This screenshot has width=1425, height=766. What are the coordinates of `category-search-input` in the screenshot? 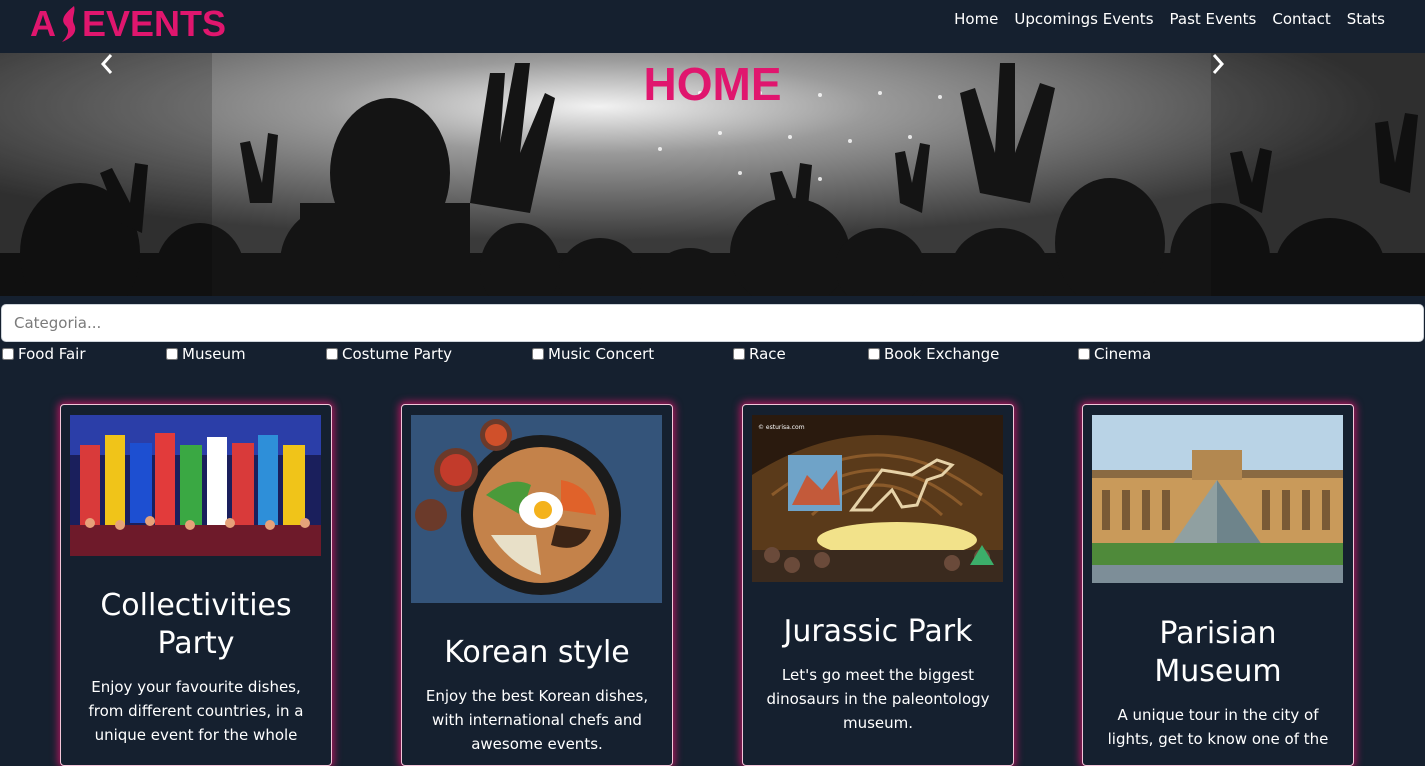 It's located at (712, 323).